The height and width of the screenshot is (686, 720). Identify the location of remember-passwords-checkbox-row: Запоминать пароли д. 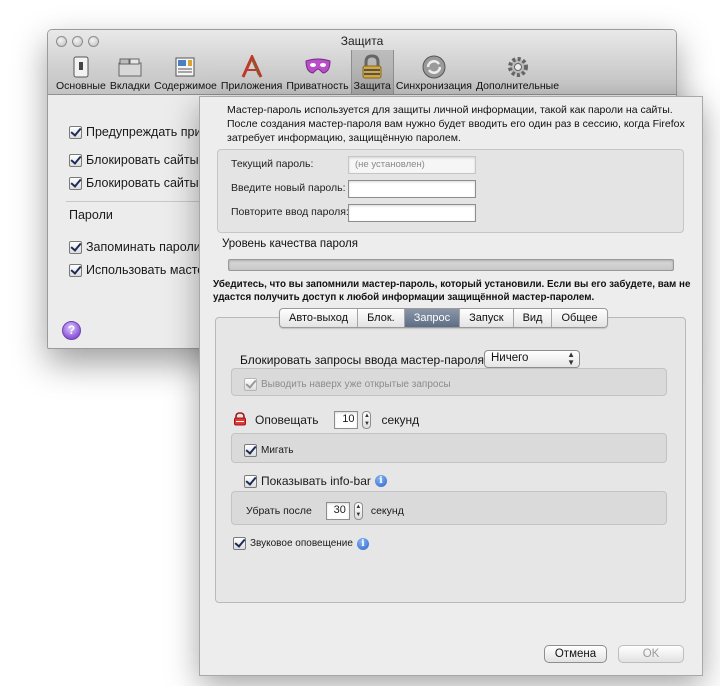
(140, 247).